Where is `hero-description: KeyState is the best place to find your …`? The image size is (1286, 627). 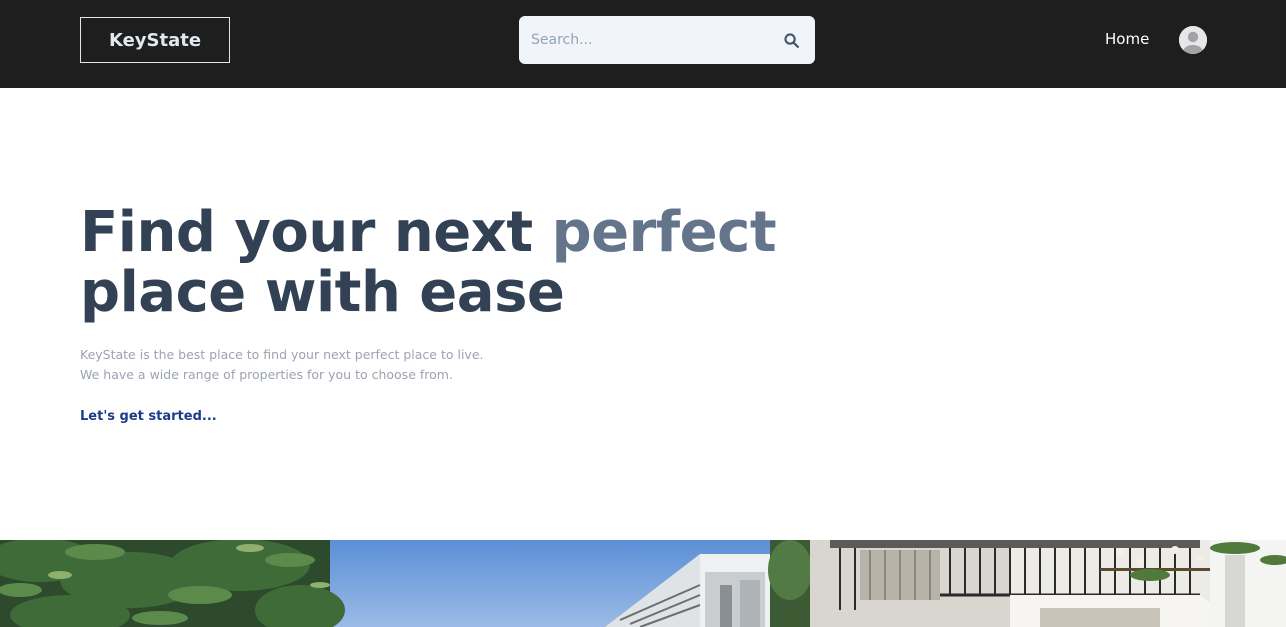 hero-description: KeyState is the best place to find your … is located at coordinates (360, 365).